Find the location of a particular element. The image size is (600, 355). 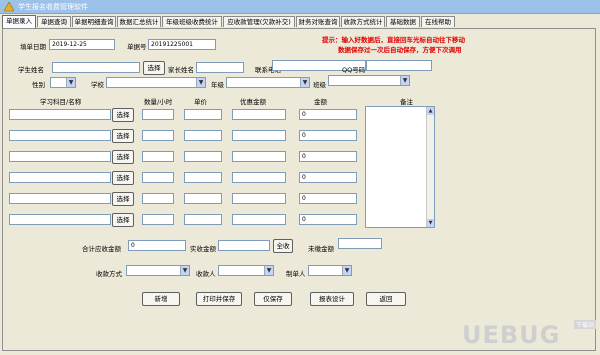

column-price: 单价 is located at coordinates (200, 102).